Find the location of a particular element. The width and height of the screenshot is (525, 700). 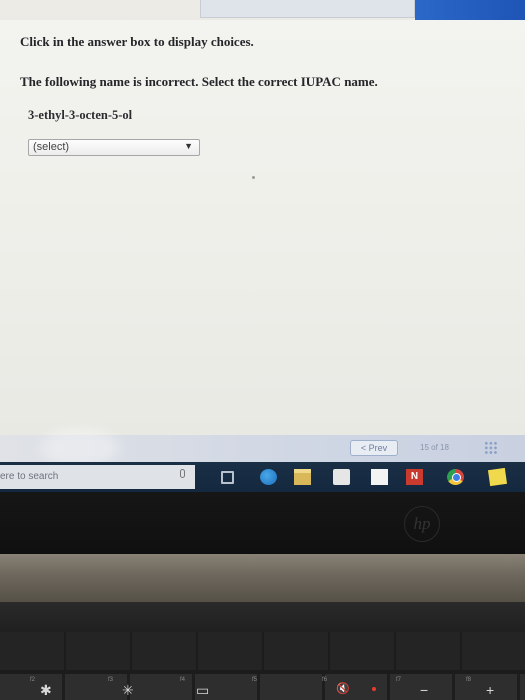

edge-browser-icon is located at coordinates (268, 477).